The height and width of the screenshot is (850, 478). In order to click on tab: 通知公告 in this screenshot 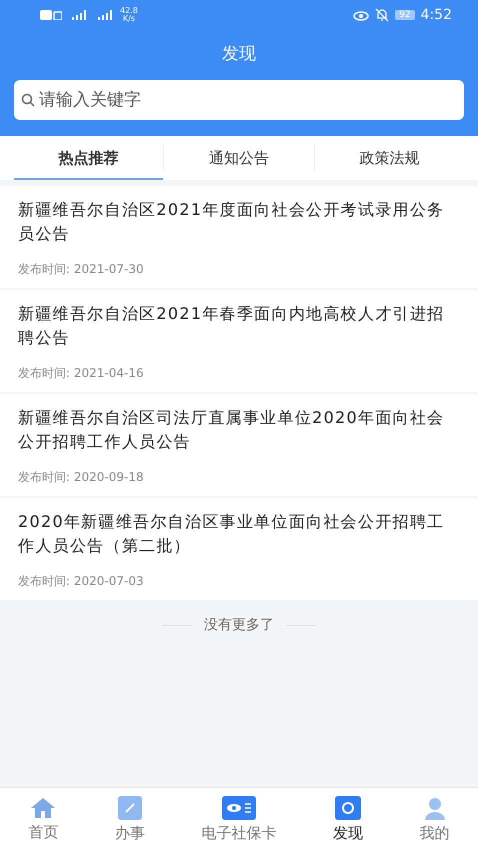, I will do `click(239, 158)`.